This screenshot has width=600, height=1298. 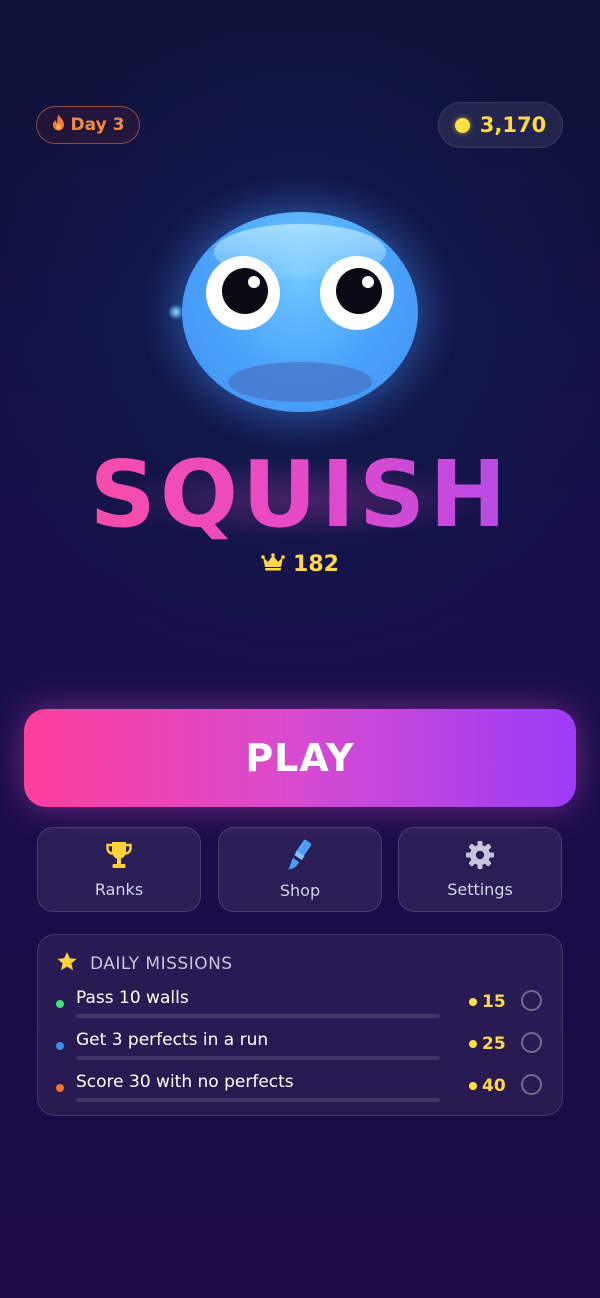 I want to click on missions-header: DAILY MISSIONS, so click(x=144, y=964).